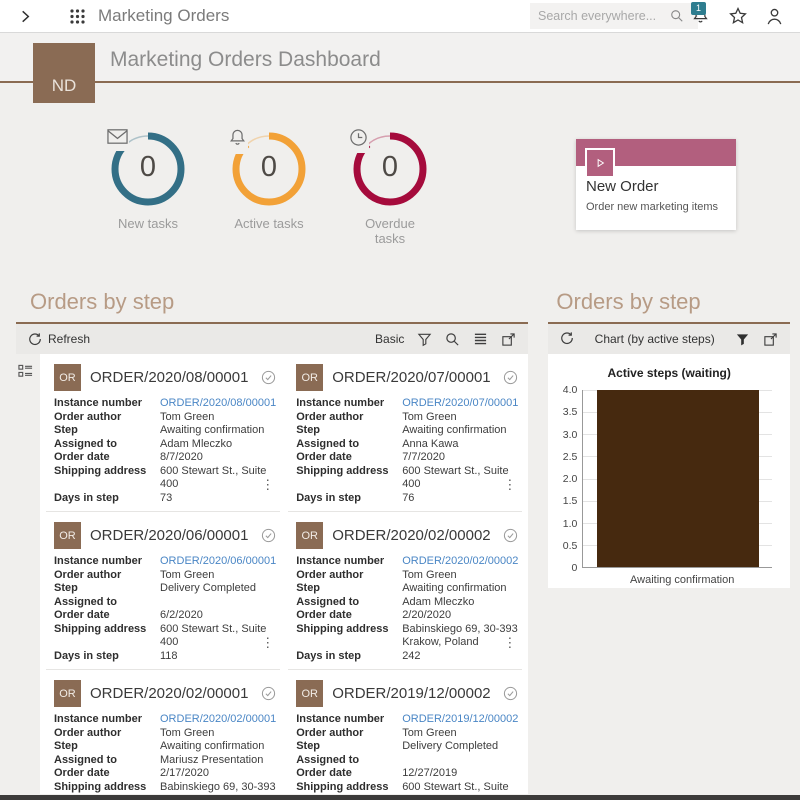  Describe the element at coordinates (407, 445) in the screenshot. I see `field-row: Assigned to Anna Kawa` at that location.